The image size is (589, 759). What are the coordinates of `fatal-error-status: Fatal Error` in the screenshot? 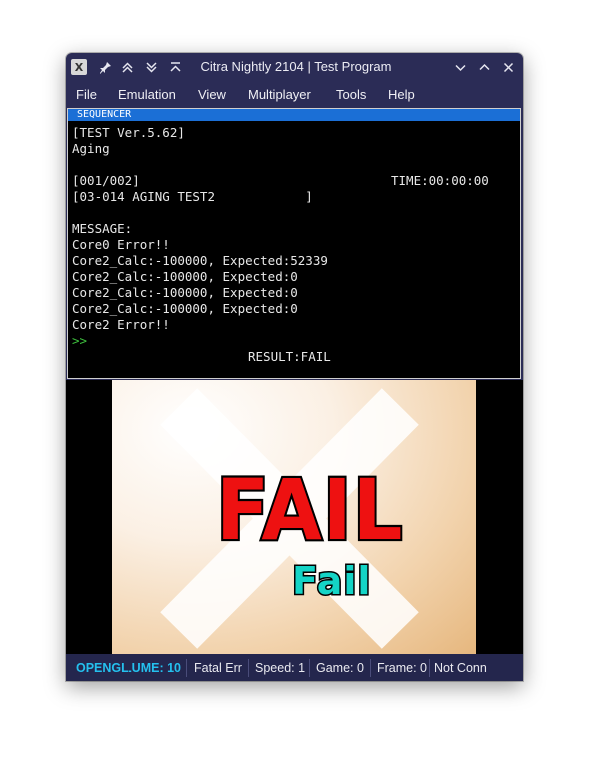 It's located at (218, 668).